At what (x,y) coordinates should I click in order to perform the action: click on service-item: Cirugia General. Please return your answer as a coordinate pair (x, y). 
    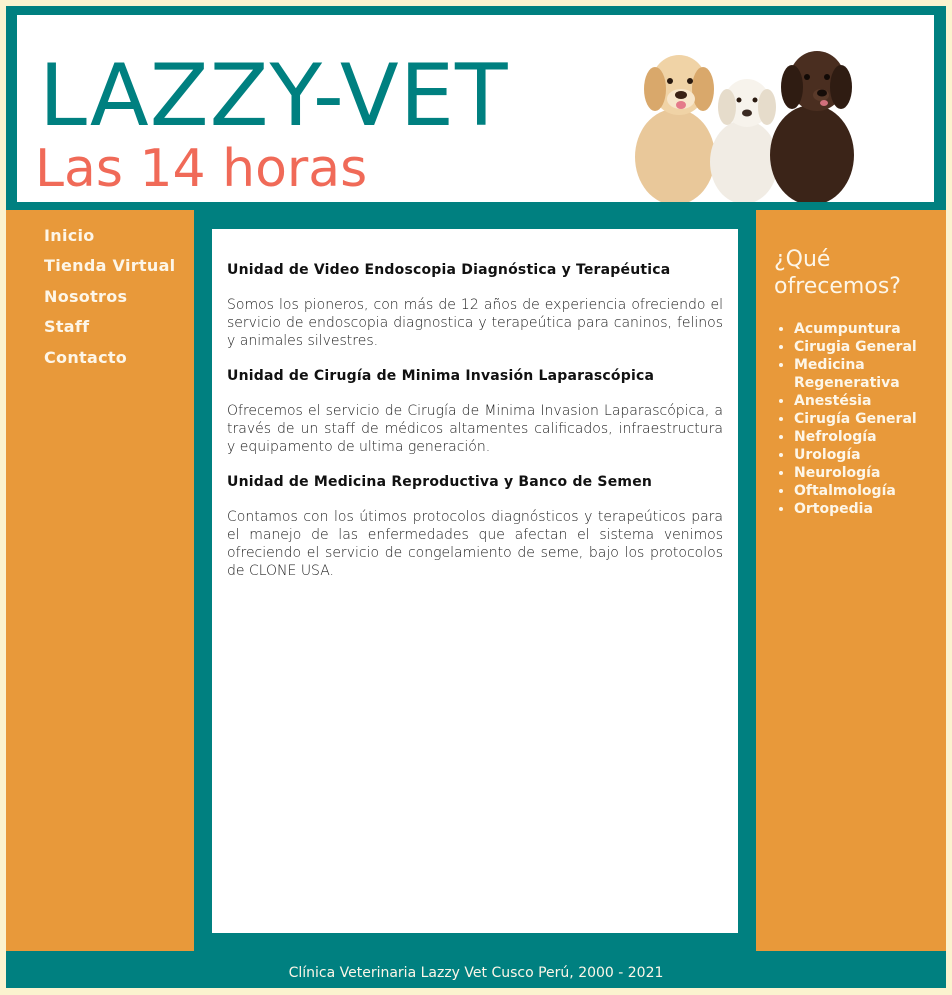
    Looking at the image, I should click on (869, 347).